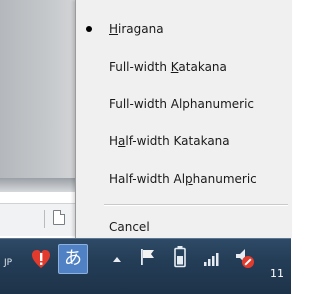  I want to click on menu-item-label: Half-width Alphanumeric, so click(183, 179).